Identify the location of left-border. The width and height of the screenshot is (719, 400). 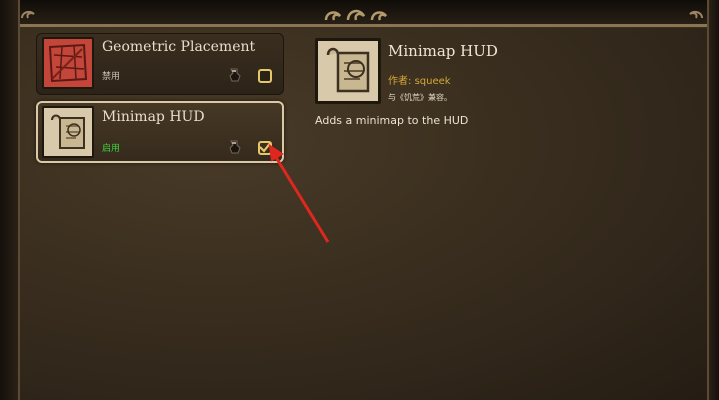
(10, 200).